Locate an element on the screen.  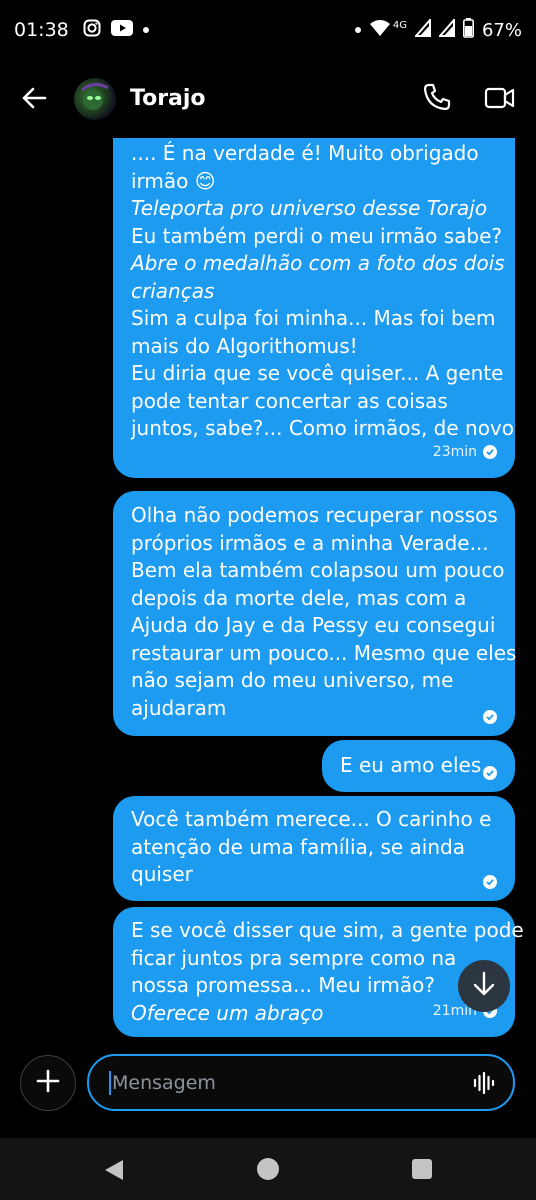
nav-back-icon is located at coordinates (114, 1172).